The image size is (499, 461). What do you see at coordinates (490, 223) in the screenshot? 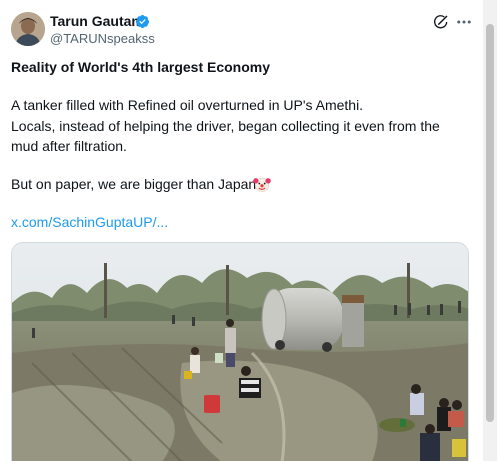
I see `scrollbar-thumb` at bounding box center [490, 223].